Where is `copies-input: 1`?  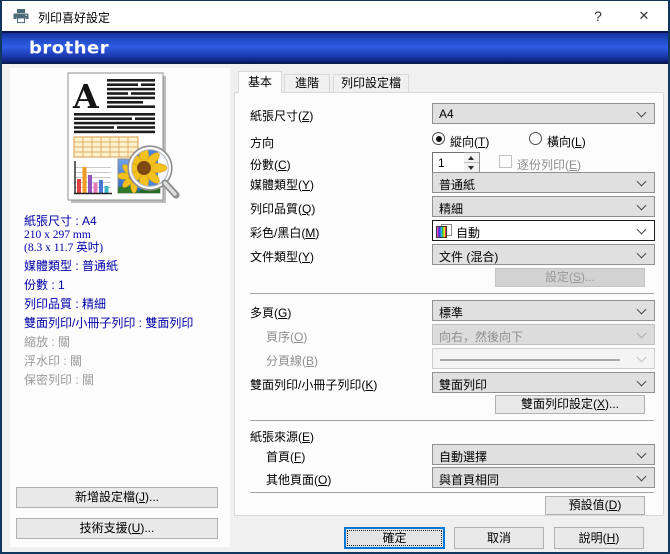
copies-input: 1 is located at coordinates (448, 162).